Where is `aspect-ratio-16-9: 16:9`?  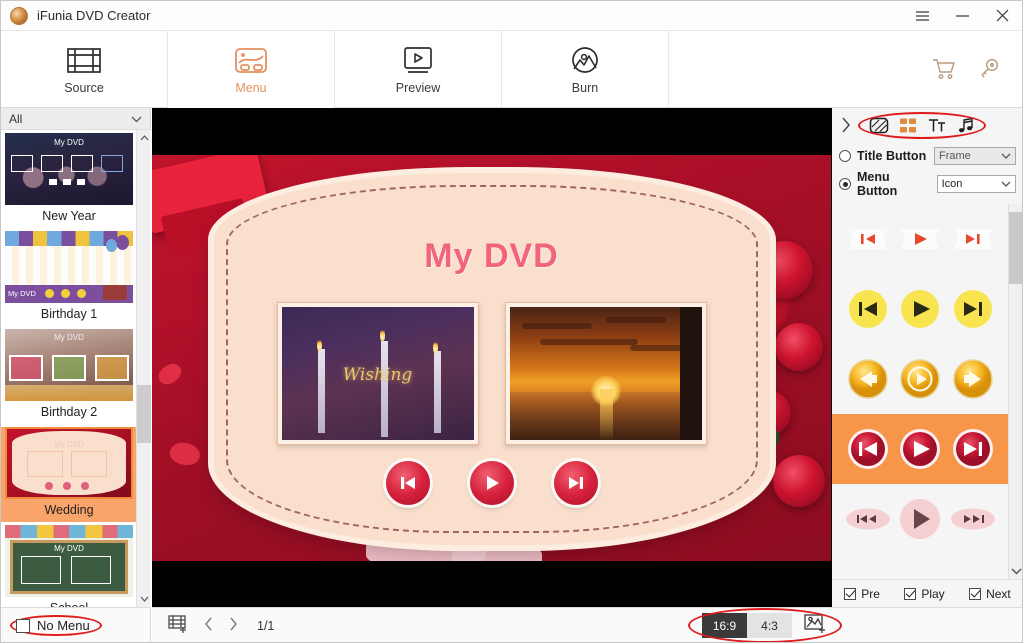 aspect-ratio-16-9: 16:9 is located at coordinates (724, 625).